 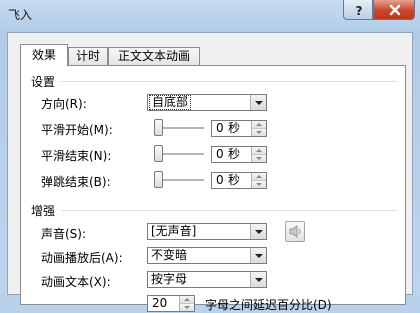 What do you see at coordinates (229, 81) in the screenshot?
I see `settings-divider` at bounding box center [229, 81].